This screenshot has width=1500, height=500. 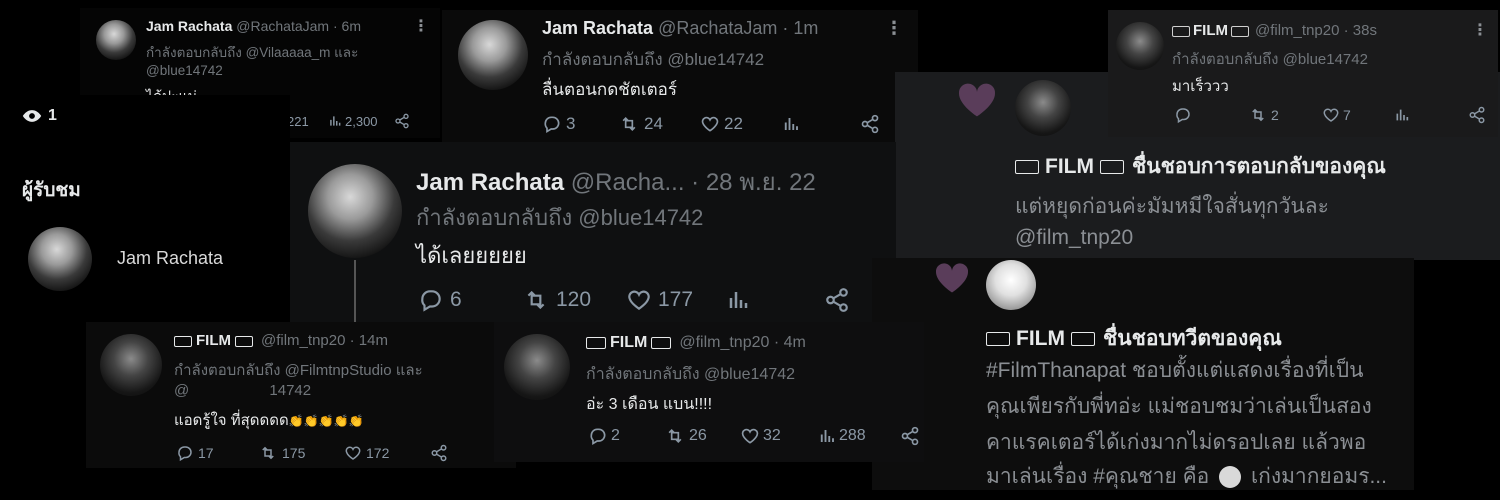 I want to click on tweet-time: · 4m, so click(x=789, y=342).